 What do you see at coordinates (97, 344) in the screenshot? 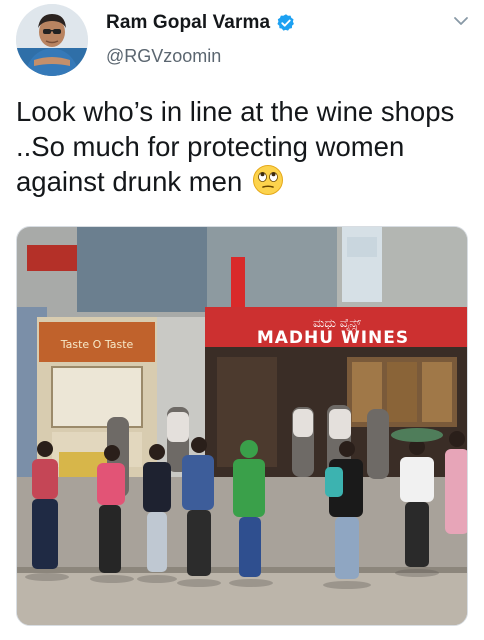
I see `left-shop-sign: Taste O Taste` at bounding box center [97, 344].